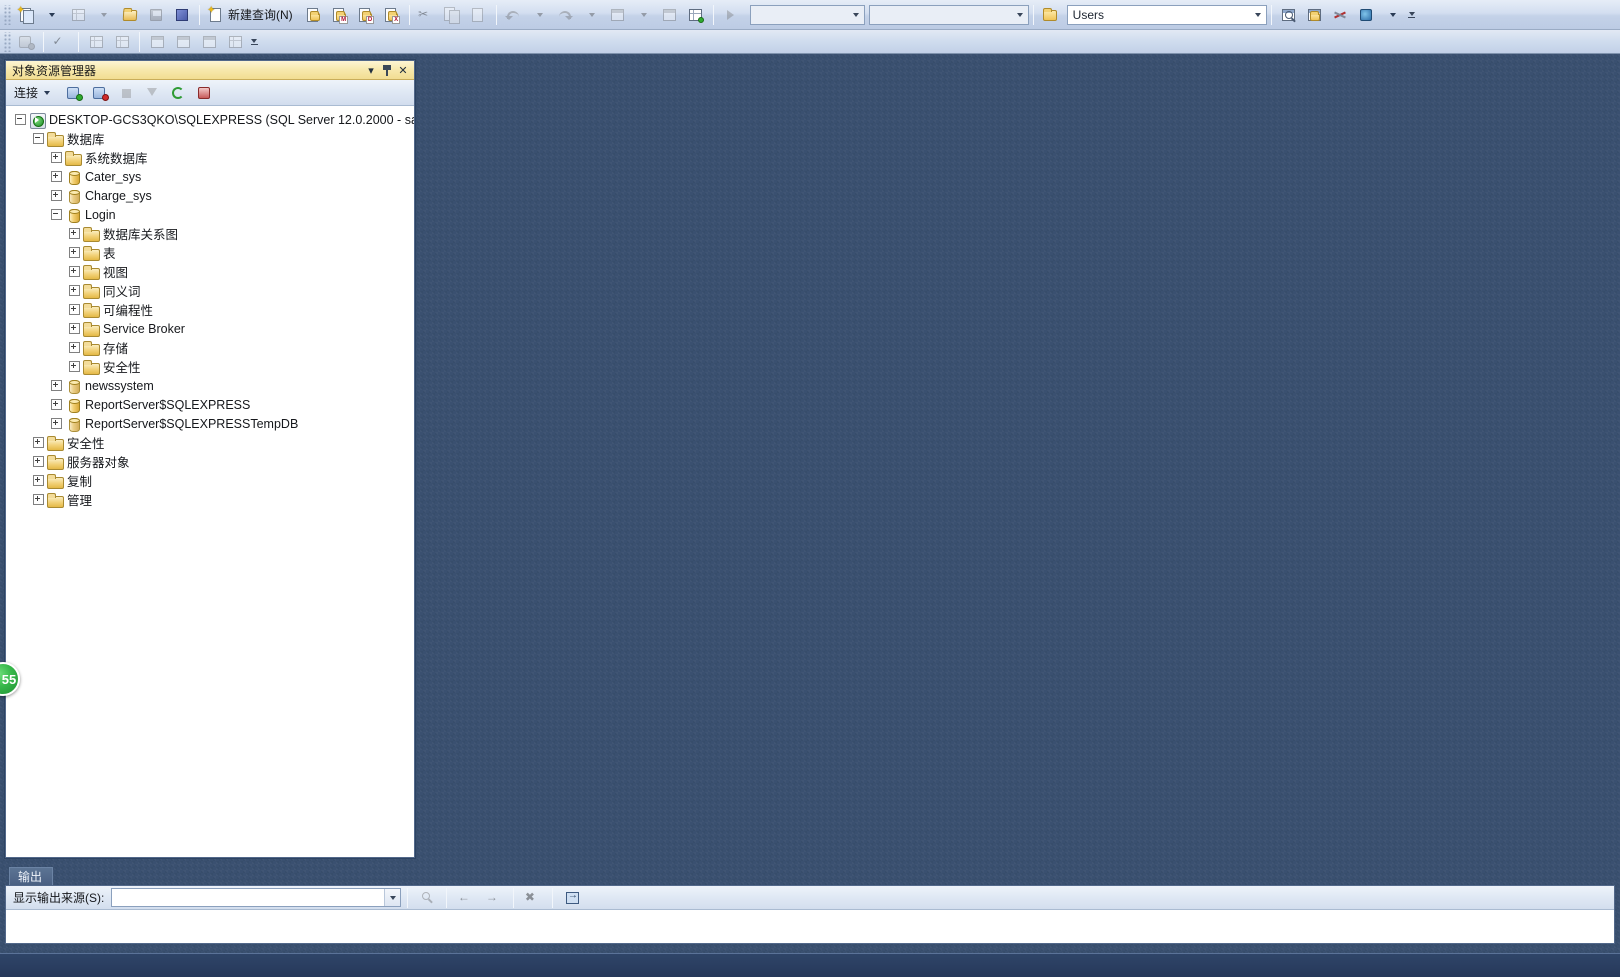 The height and width of the screenshot is (977, 1620). I want to click on toggle-word-wrap-button, so click(572, 898).